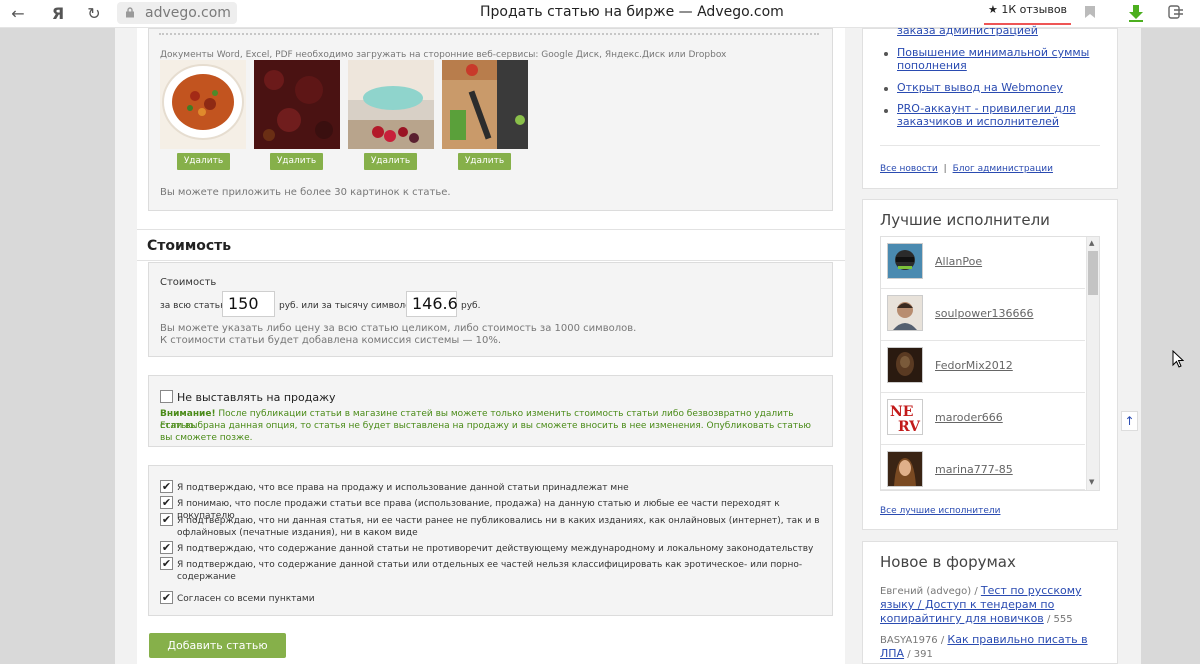 This screenshot has height=664, width=1200. Describe the element at coordinates (246, 599) in the screenshot. I see `agree-all-label: Согласен со всеми пунктами` at that location.